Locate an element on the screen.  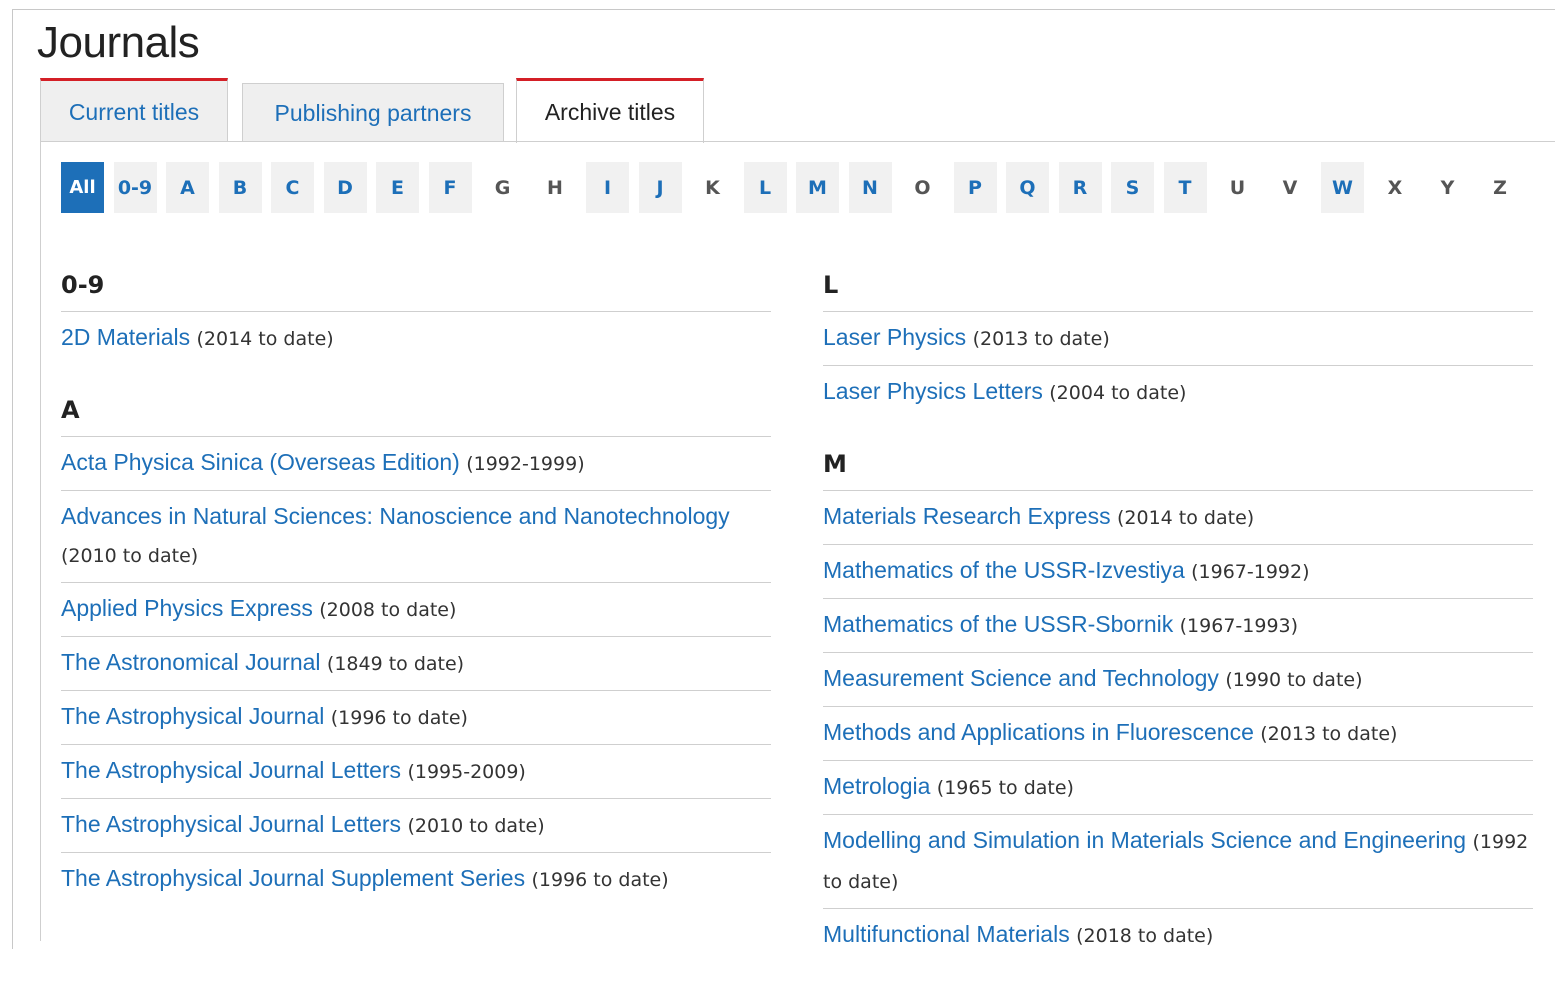
journal-row: Metrologia (1965 to date) is located at coordinates (1178, 788).